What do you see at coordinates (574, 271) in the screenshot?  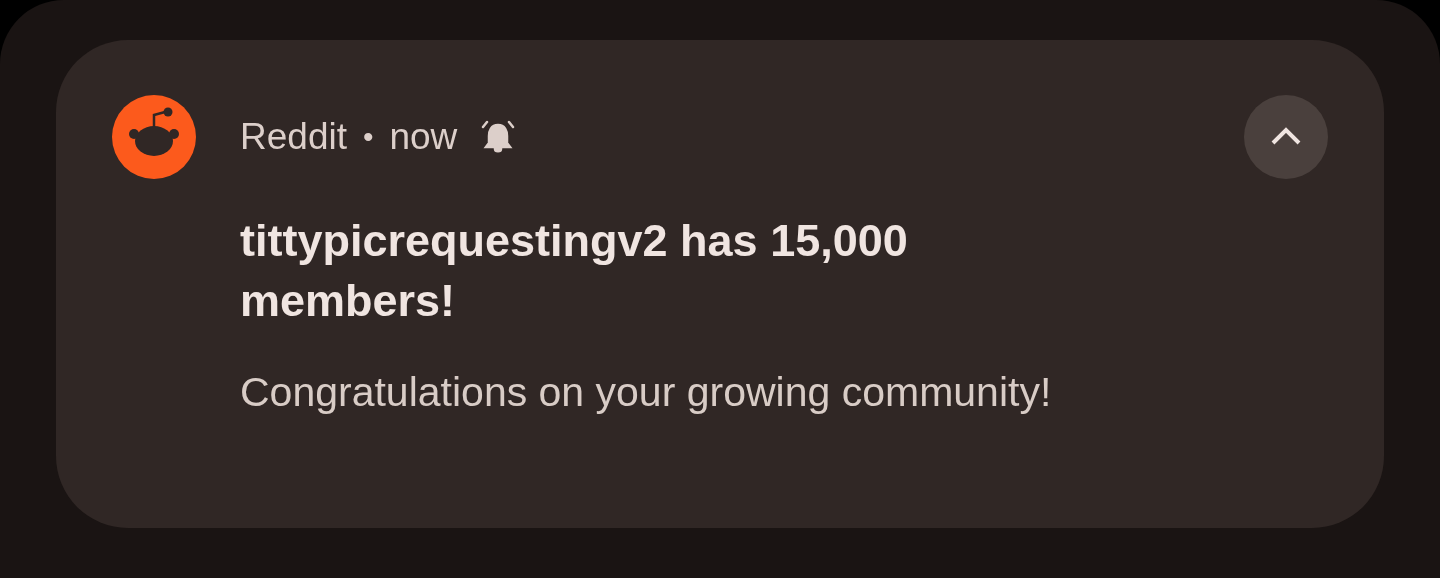 I see `notification-title: tittypicrequestingv2 has 15,000 members!` at bounding box center [574, 271].